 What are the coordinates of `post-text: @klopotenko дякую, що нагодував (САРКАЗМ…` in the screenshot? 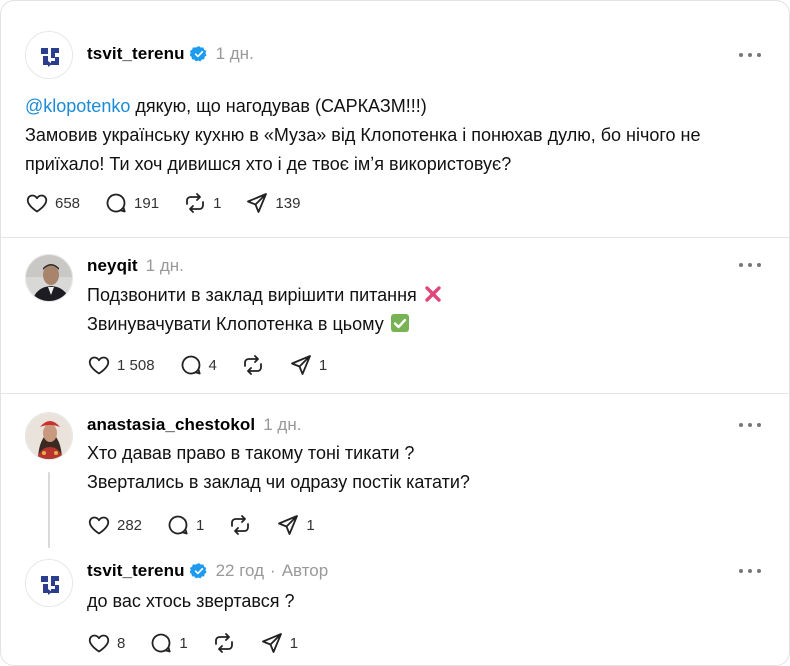 It's located at (395, 135).